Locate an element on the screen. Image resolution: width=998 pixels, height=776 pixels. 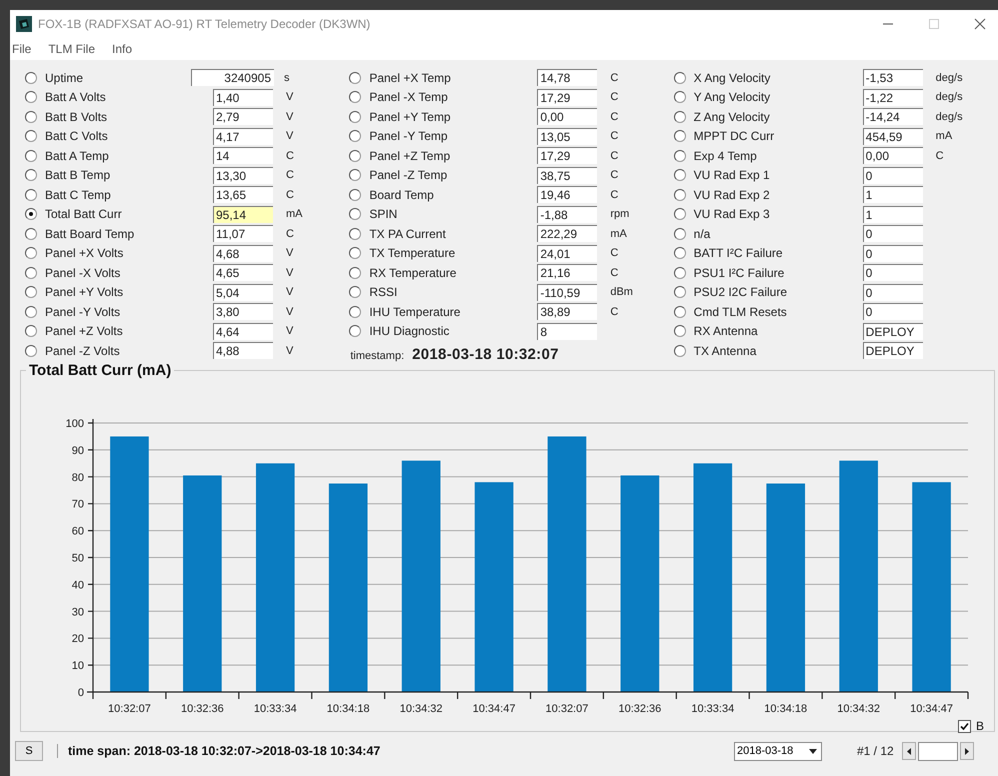
radio-label: TX Antenna is located at coordinates (778, 351).